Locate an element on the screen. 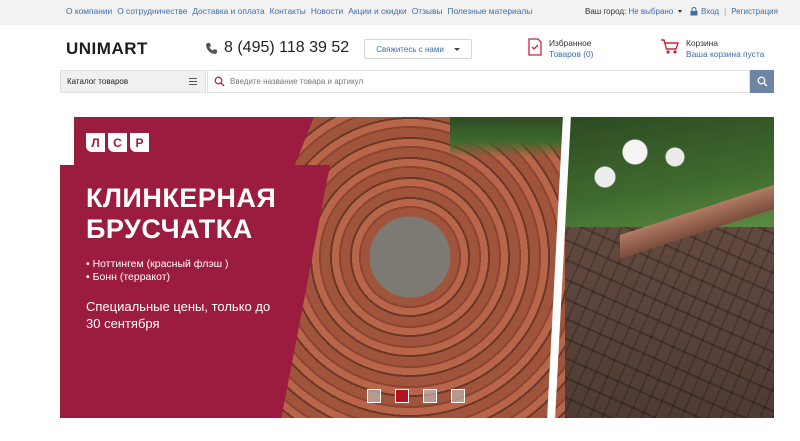 This screenshot has width=800, height=441. favorites-title: Избранное is located at coordinates (570, 43).